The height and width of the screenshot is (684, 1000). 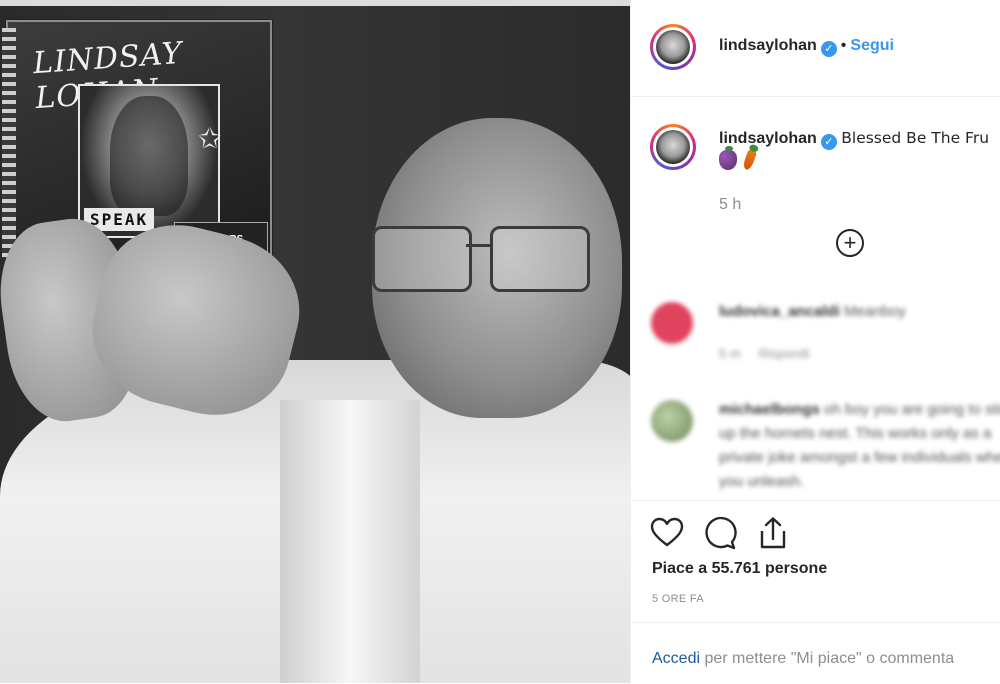 I want to click on caption: lindsaylohan ✓ Blessed Be The Fru, so click(x=859, y=139).